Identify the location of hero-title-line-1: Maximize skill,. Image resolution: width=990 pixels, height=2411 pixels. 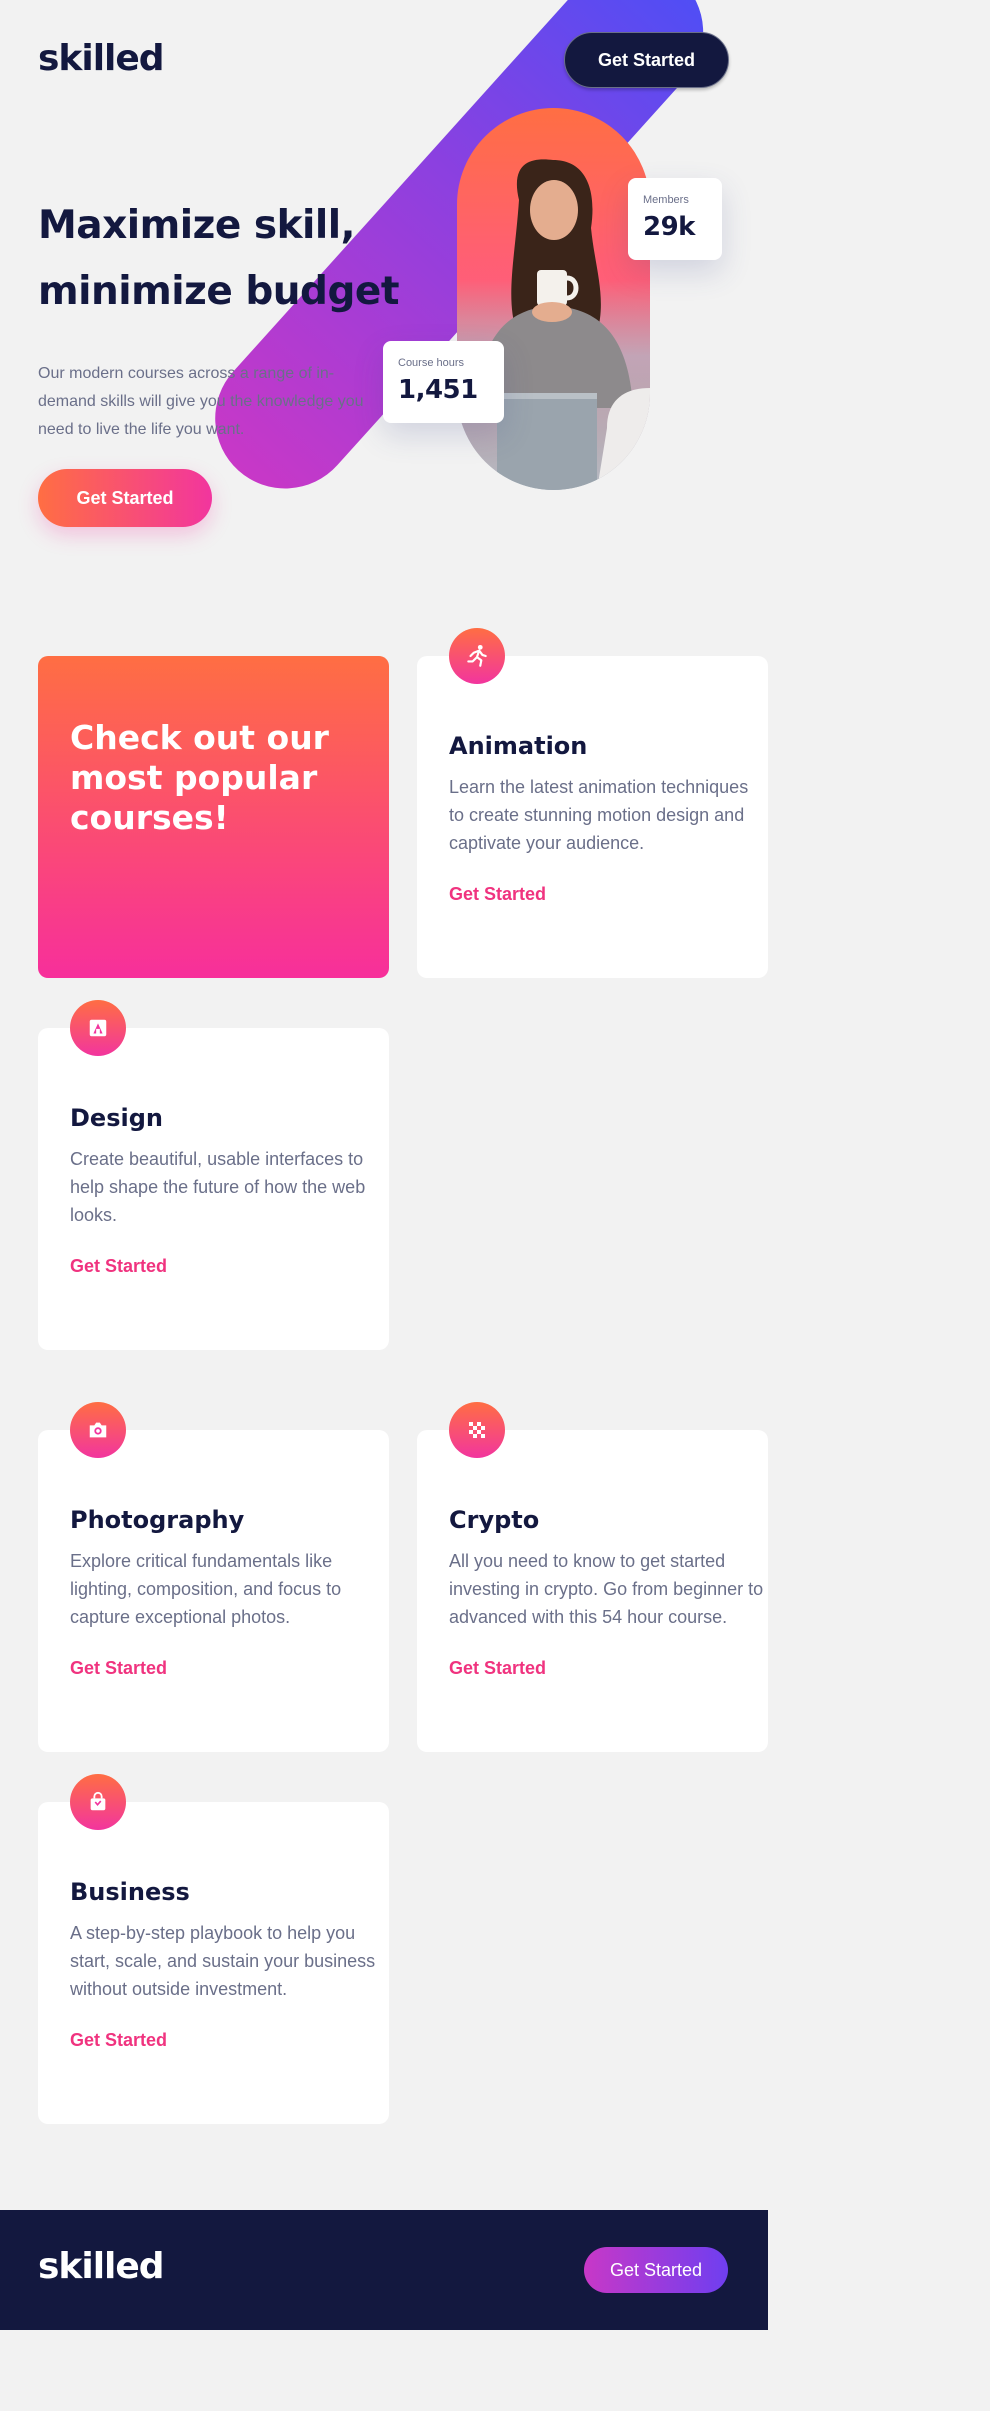
(196, 225).